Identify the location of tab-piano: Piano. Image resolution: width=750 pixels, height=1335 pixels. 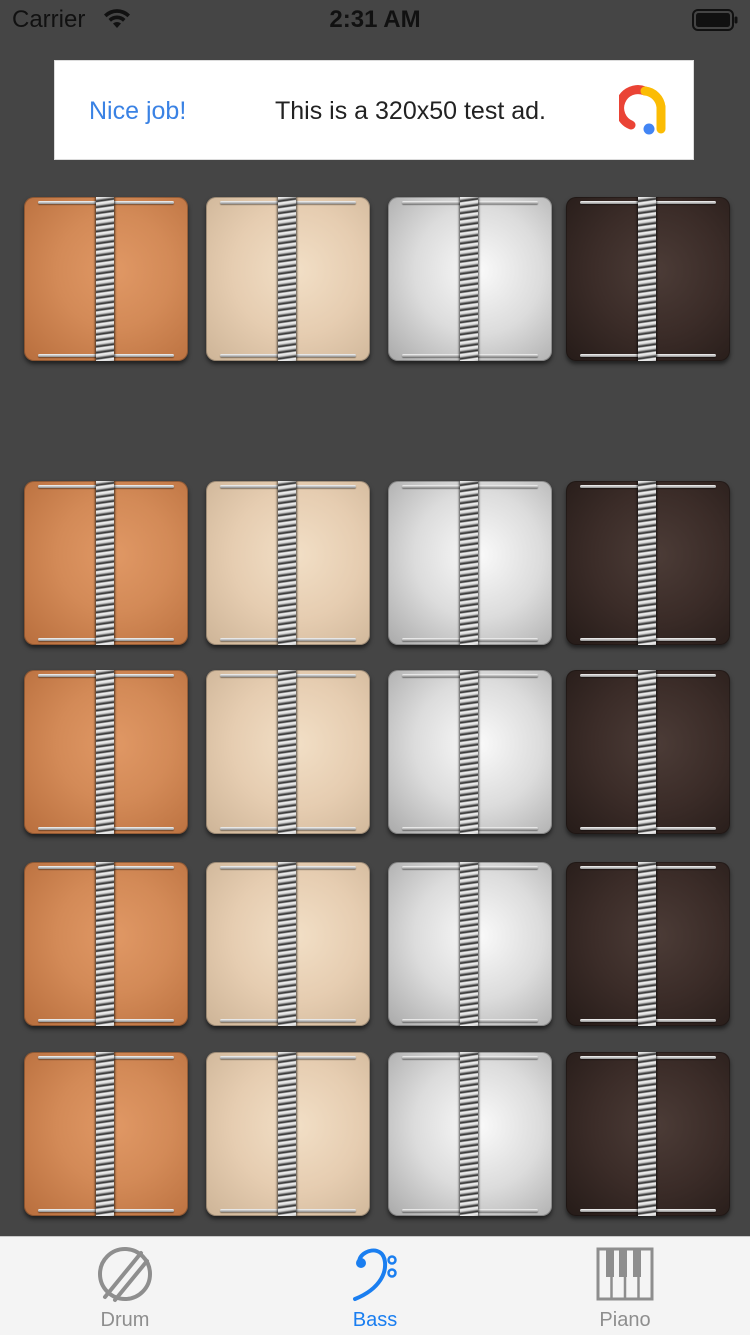
(625, 1286).